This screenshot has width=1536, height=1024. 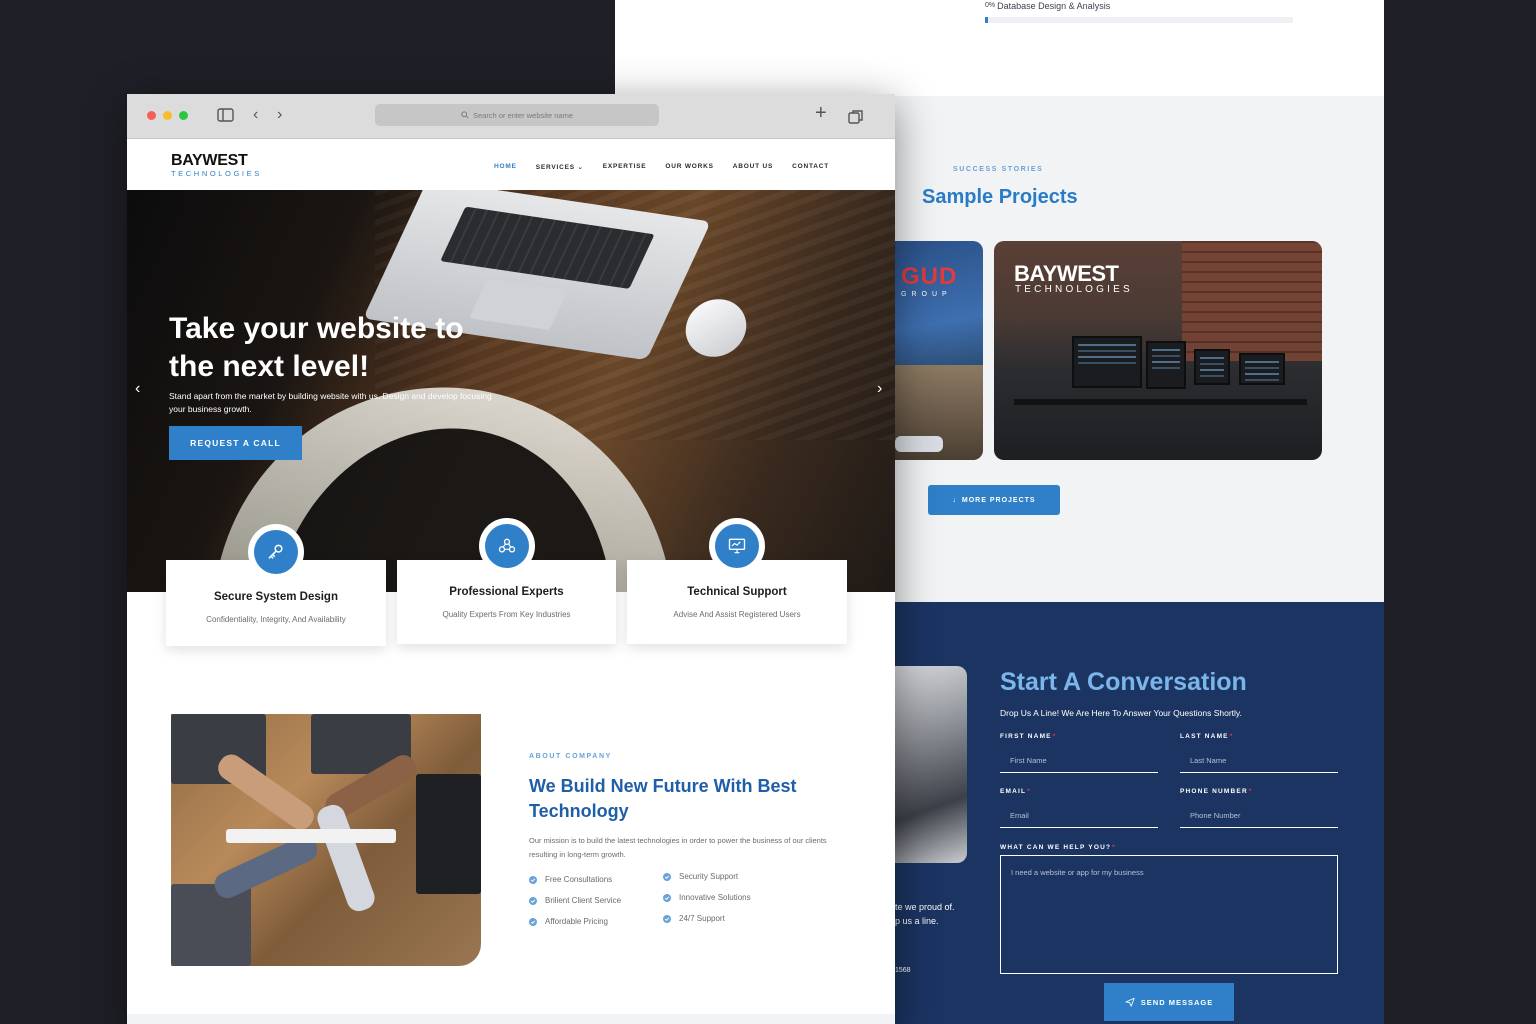 What do you see at coordinates (1145, 11) in the screenshot?
I see `progress-skill: 0% Database Design & Analysis` at bounding box center [1145, 11].